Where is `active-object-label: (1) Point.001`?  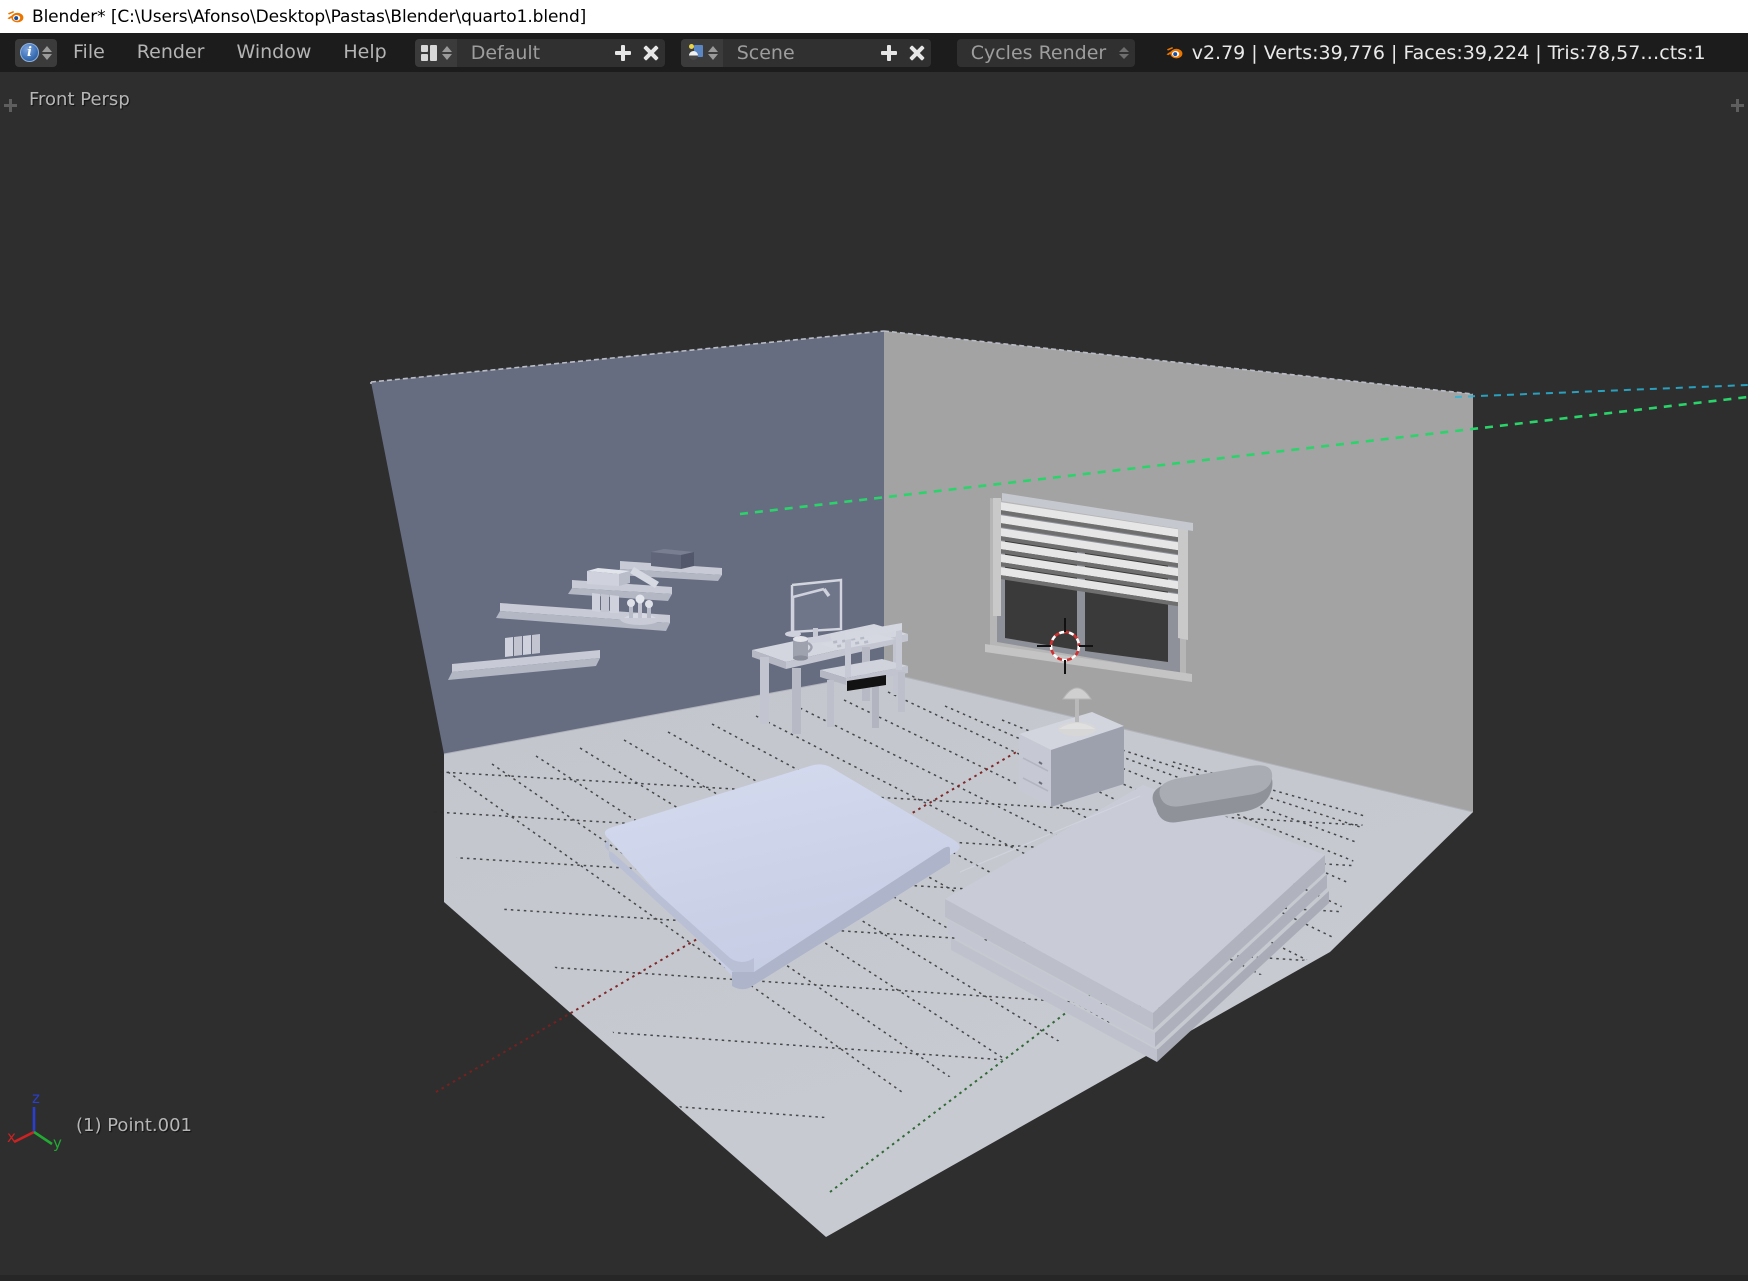 active-object-label: (1) Point.001 is located at coordinates (134, 1125).